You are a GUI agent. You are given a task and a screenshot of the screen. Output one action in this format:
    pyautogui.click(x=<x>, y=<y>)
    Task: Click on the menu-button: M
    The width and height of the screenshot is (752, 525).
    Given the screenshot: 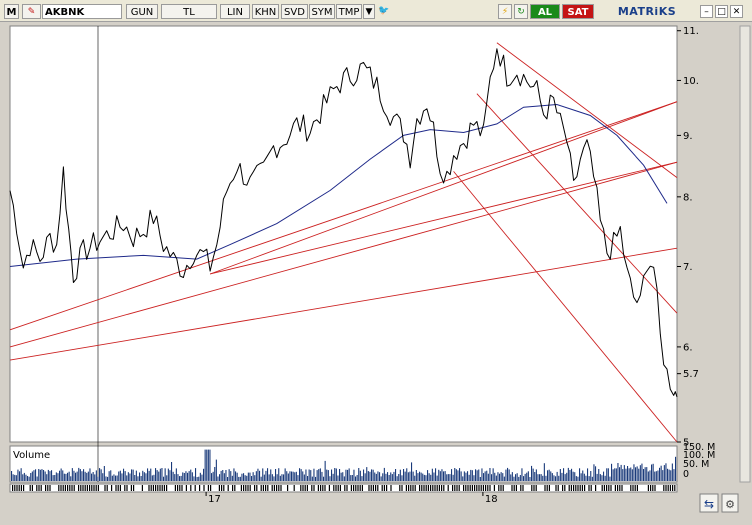 What is the action you would take?
    pyautogui.click(x=11, y=11)
    